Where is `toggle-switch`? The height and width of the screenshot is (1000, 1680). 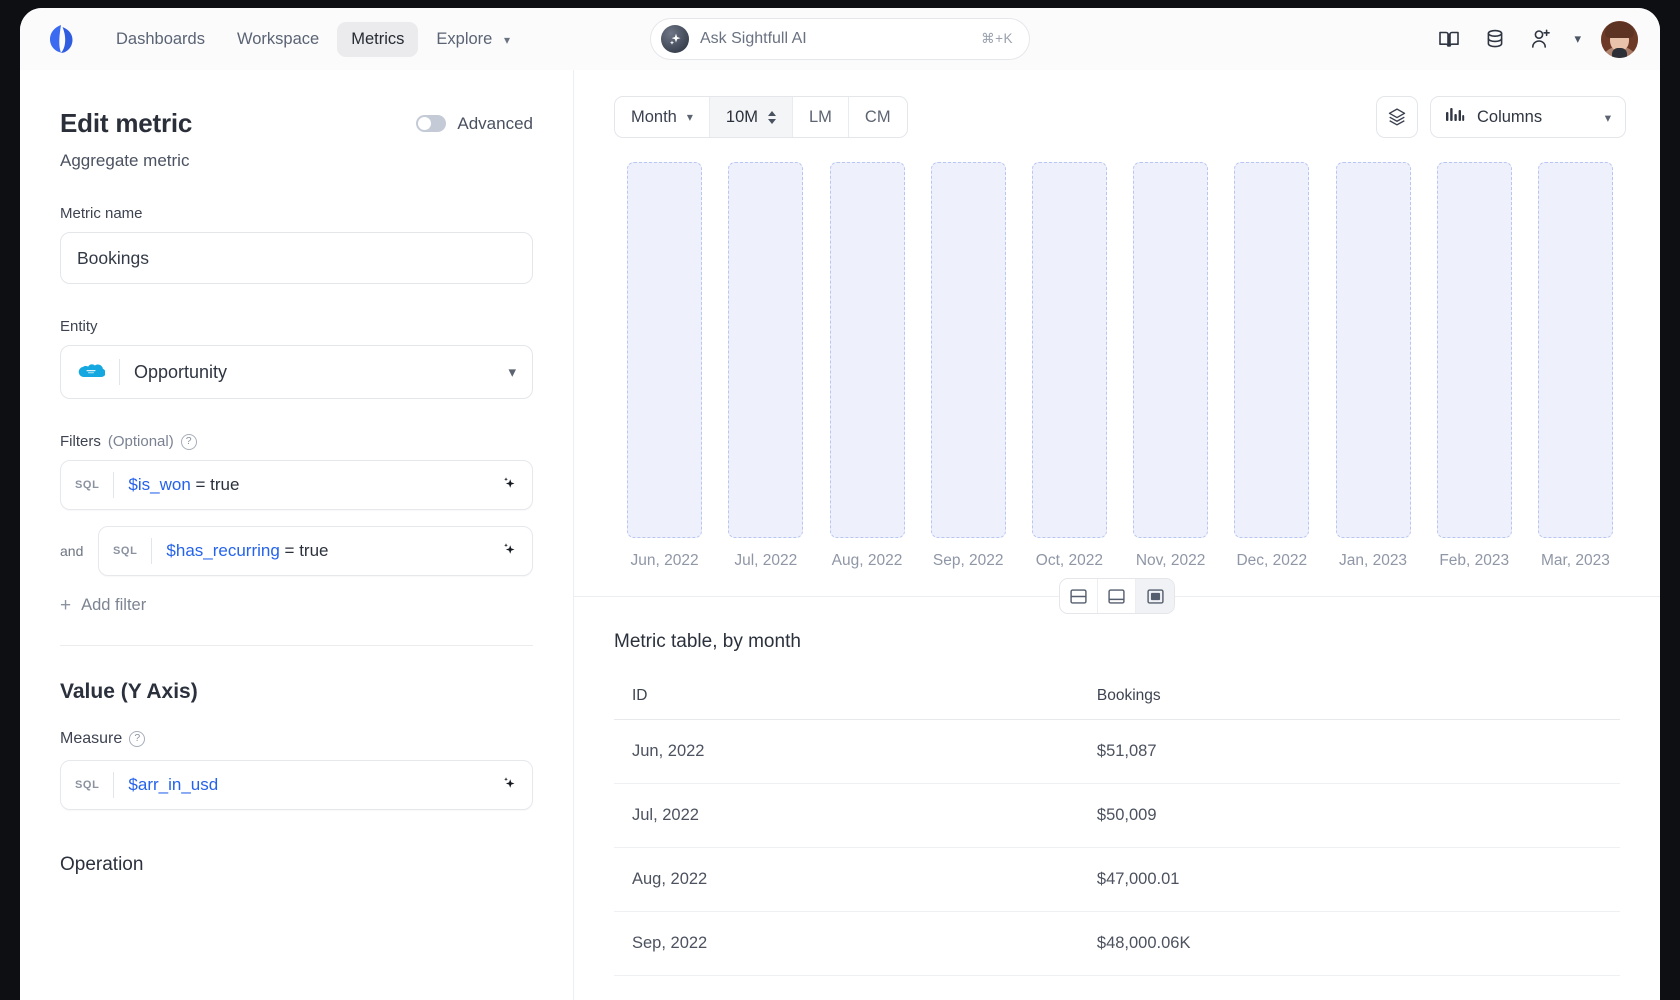
toggle-switch is located at coordinates (431, 123).